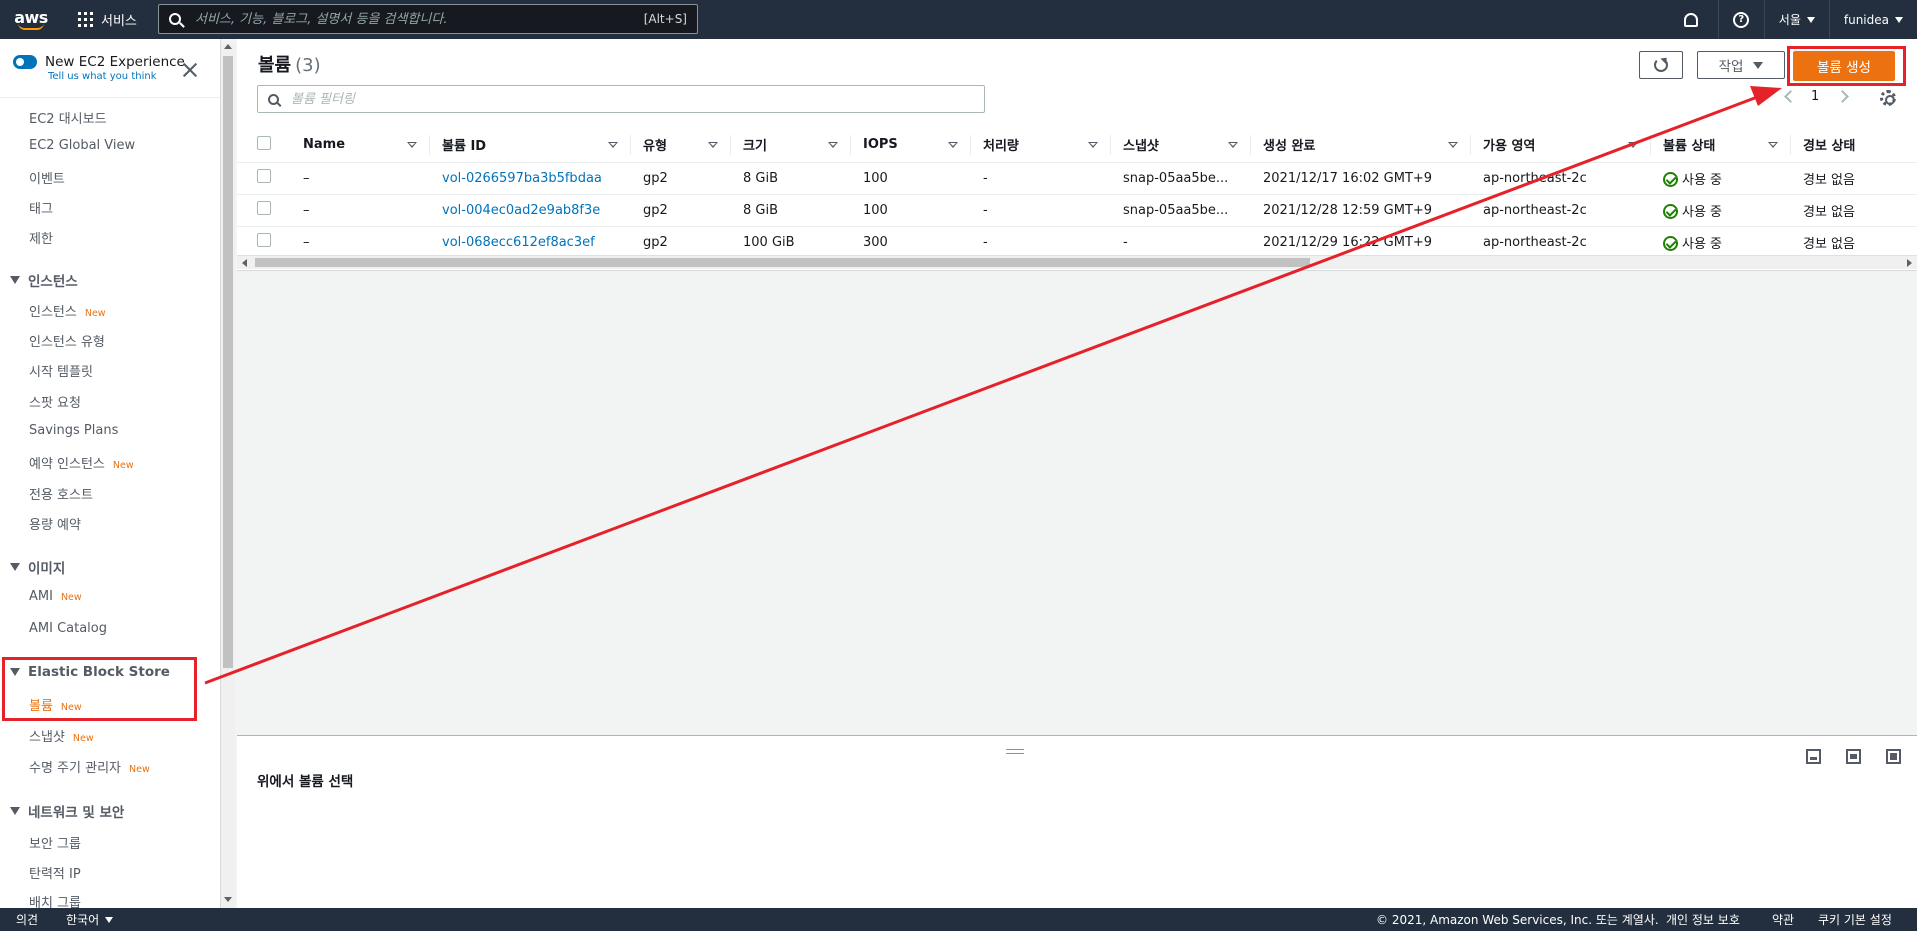 The height and width of the screenshot is (931, 1917). Describe the element at coordinates (530, 242) in the screenshot. I see `cell-volume-id-link: vol-068ecc612ef8ac3ef` at that location.